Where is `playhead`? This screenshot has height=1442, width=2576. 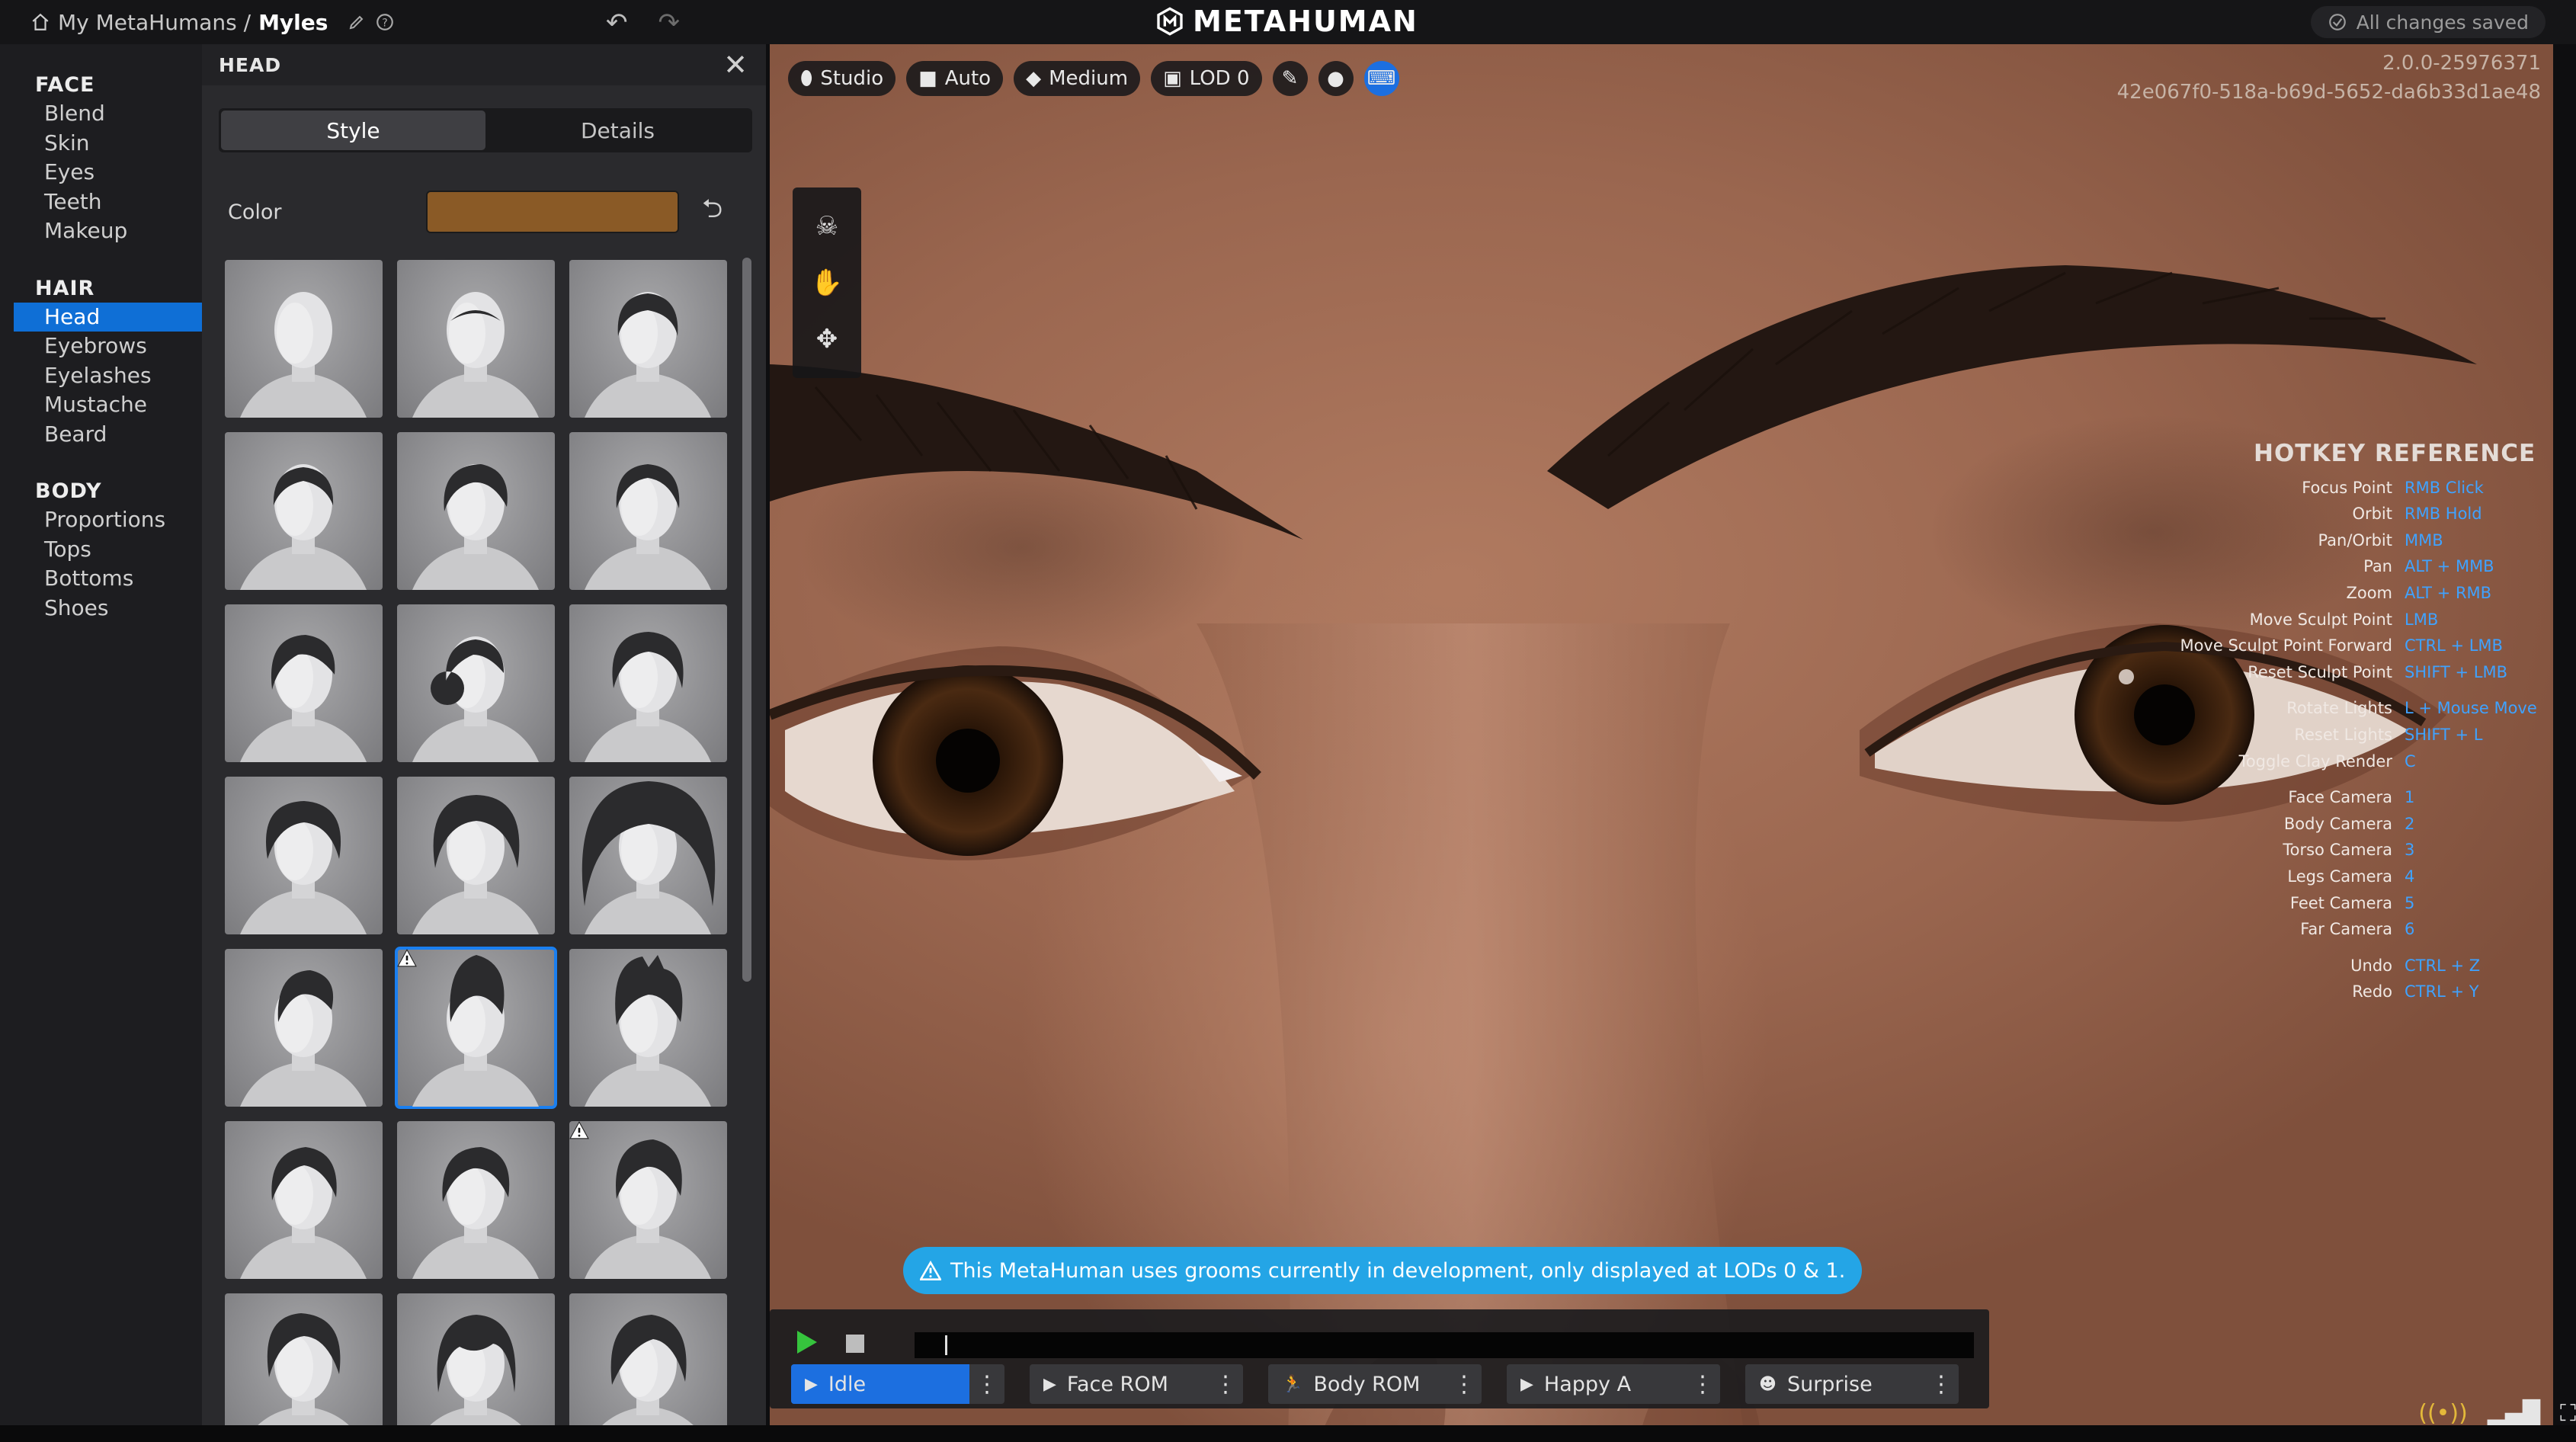
playhead is located at coordinates (946, 1345).